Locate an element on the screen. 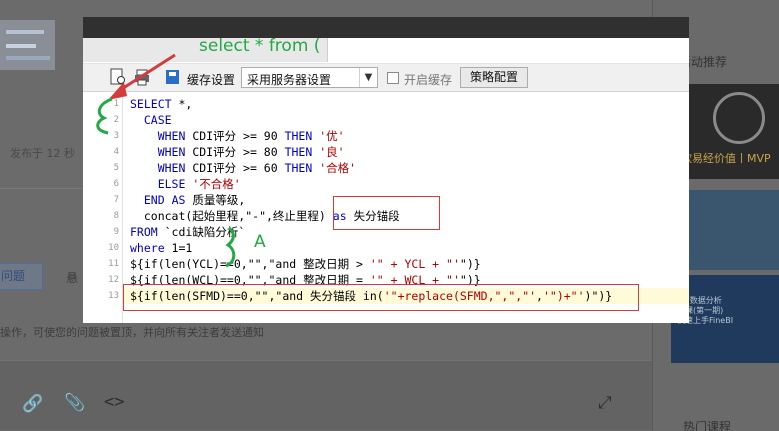 This screenshot has height=431, width=779. hot-courses-heading: 热门课程 is located at coordinates (707, 425).